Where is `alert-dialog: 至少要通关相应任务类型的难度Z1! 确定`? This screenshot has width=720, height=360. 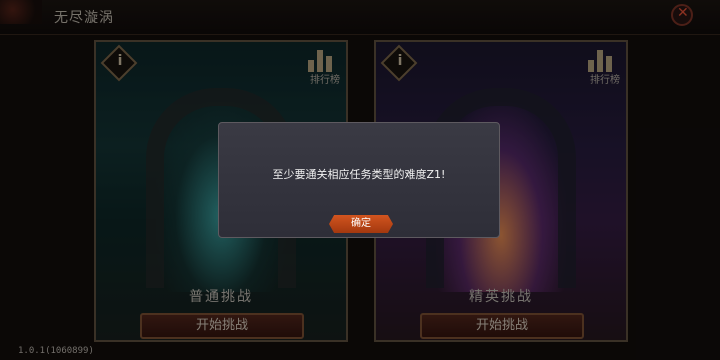 alert-dialog: 至少要通关相应任务类型的难度Z1! 确定 is located at coordinates (359, 180).